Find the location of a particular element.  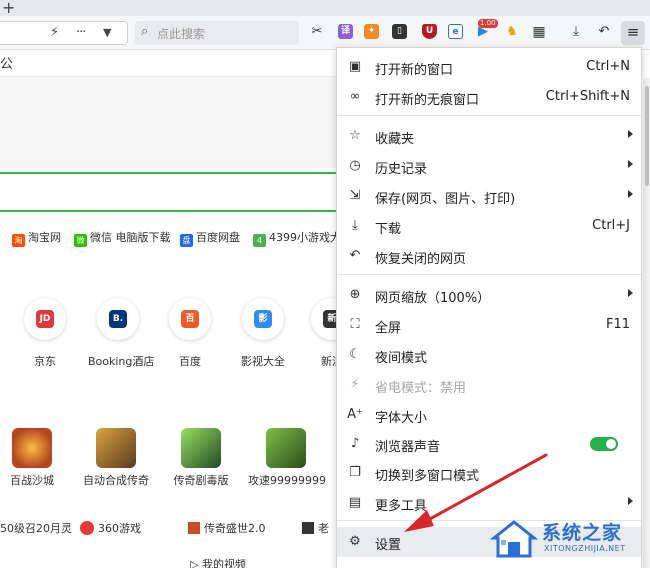

page-search-box is located at coordinates (170, 192).